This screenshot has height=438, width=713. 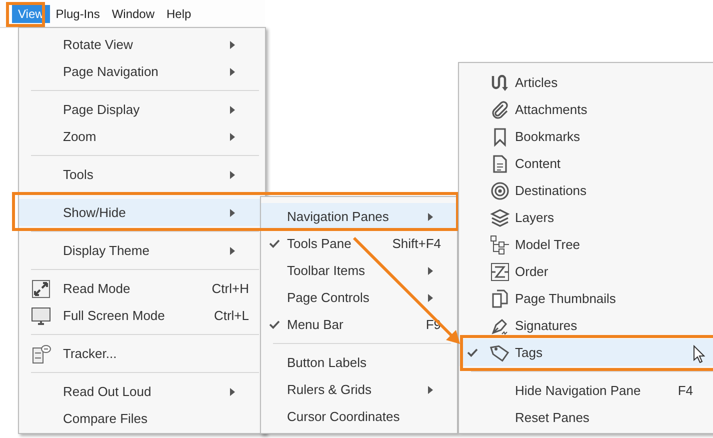 I want to click on menu-item: Tools, so click(x=142, y=174).